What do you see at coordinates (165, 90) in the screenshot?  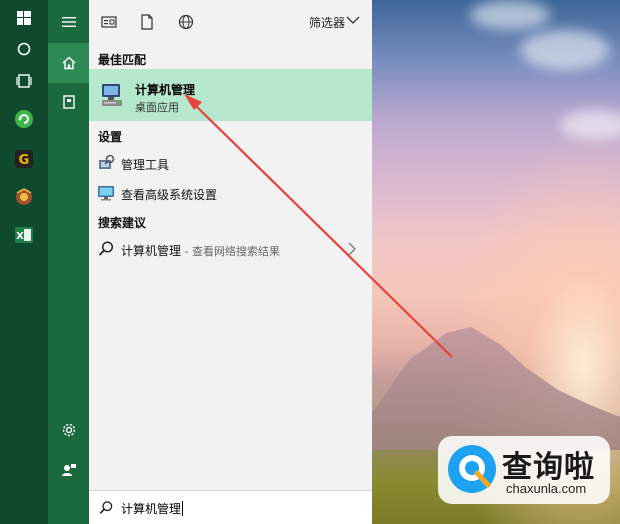 I see `best-match-title: 计算机管理` at bounding box center [165, 90].